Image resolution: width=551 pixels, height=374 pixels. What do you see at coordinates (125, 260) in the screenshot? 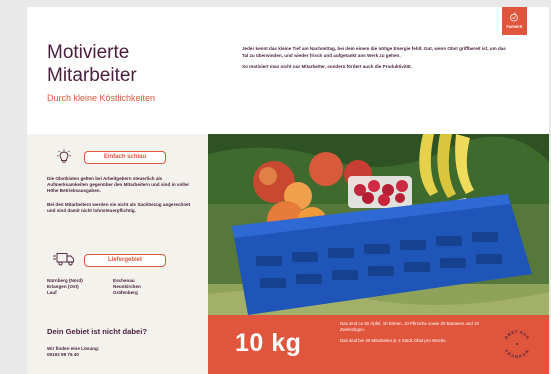
I see `pill-liefergebiet: Liefergebiet` at bounding box center [125, 260].